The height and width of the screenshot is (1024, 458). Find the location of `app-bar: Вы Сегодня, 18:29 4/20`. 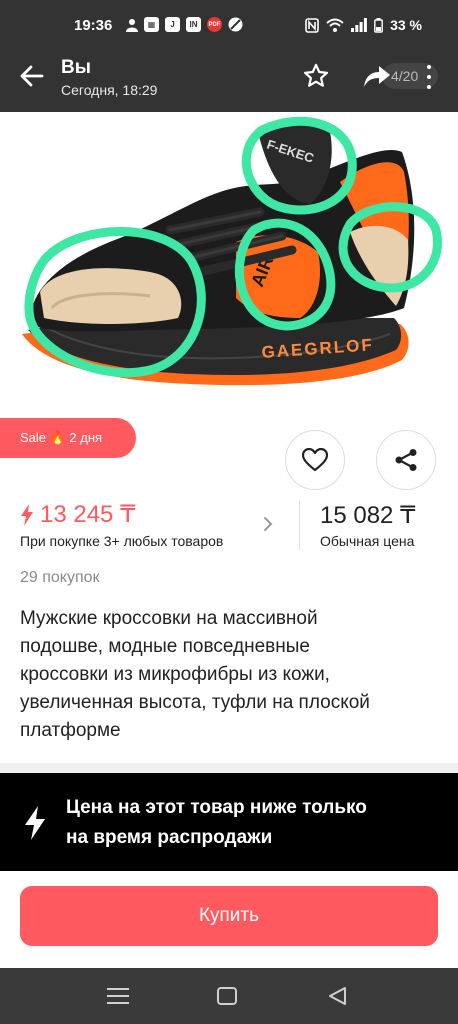

app-bar: Вы Сегодня, 18:29 4/20 is located at coordinates (229, 78).